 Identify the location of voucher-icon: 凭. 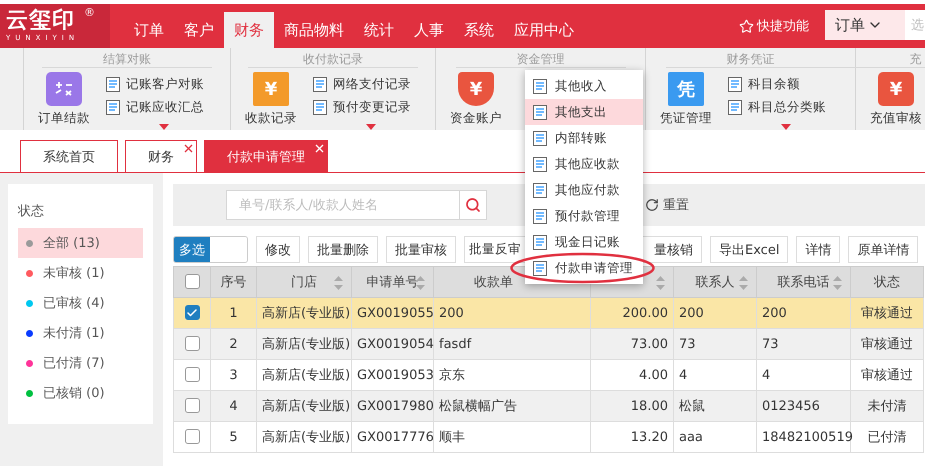
(686, 89).